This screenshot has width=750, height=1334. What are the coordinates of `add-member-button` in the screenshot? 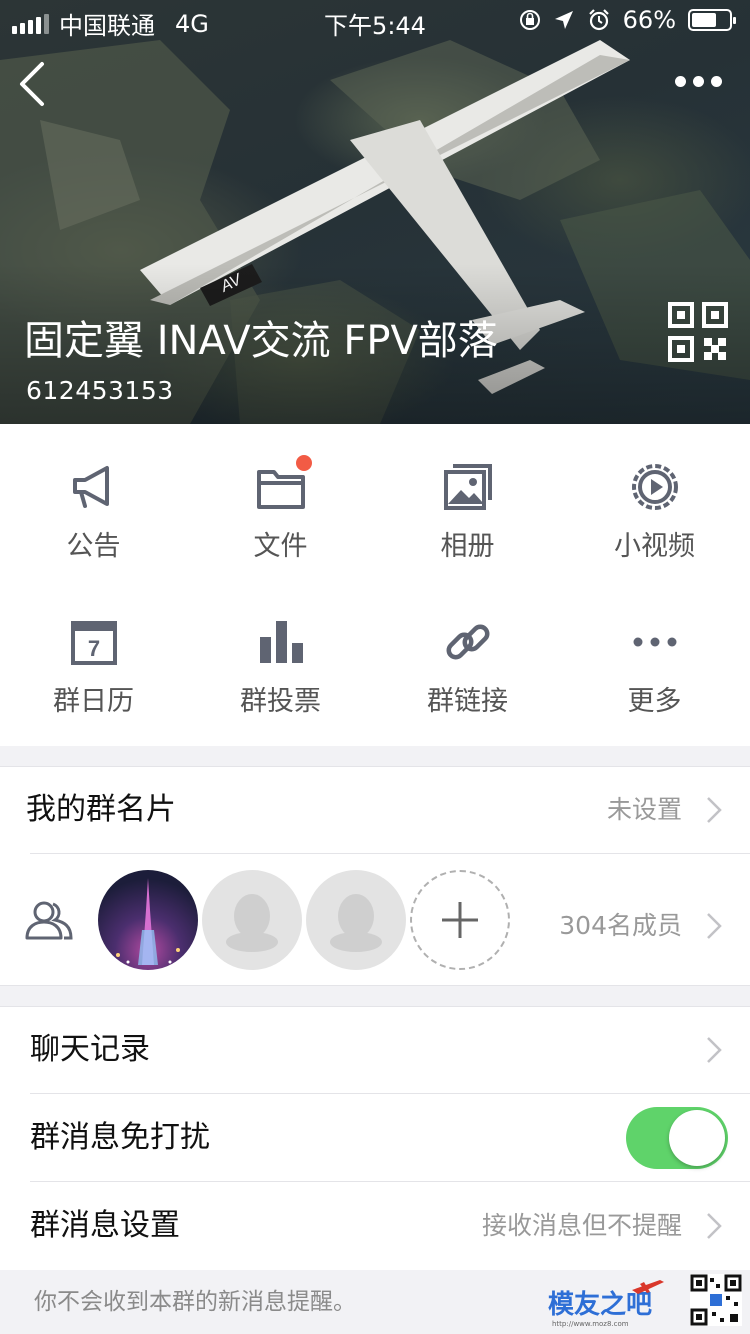 It's located at (460, 920).